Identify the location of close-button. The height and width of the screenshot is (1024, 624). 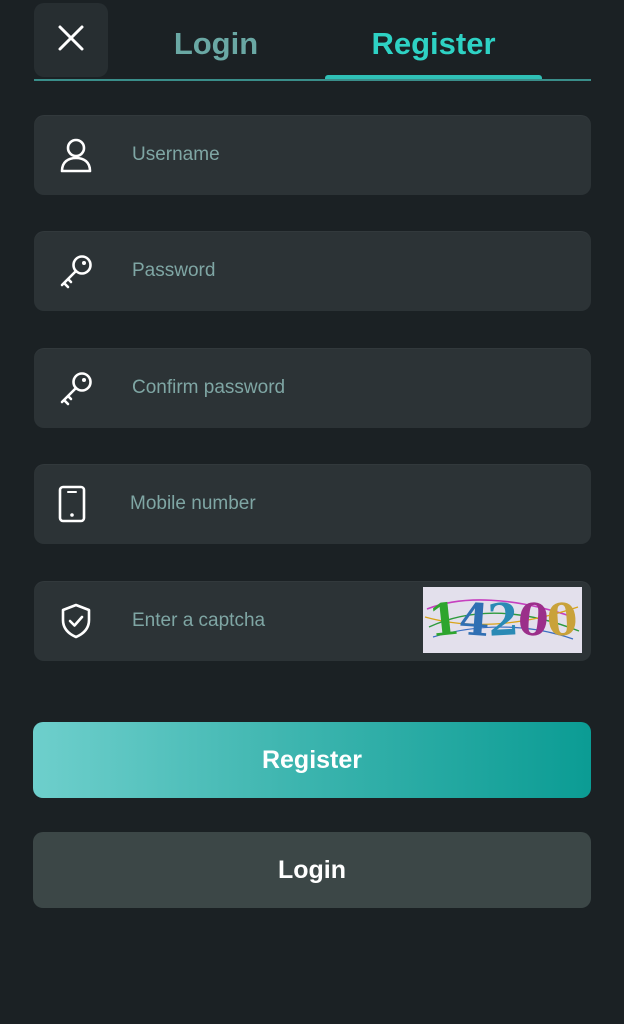
(71, 40).